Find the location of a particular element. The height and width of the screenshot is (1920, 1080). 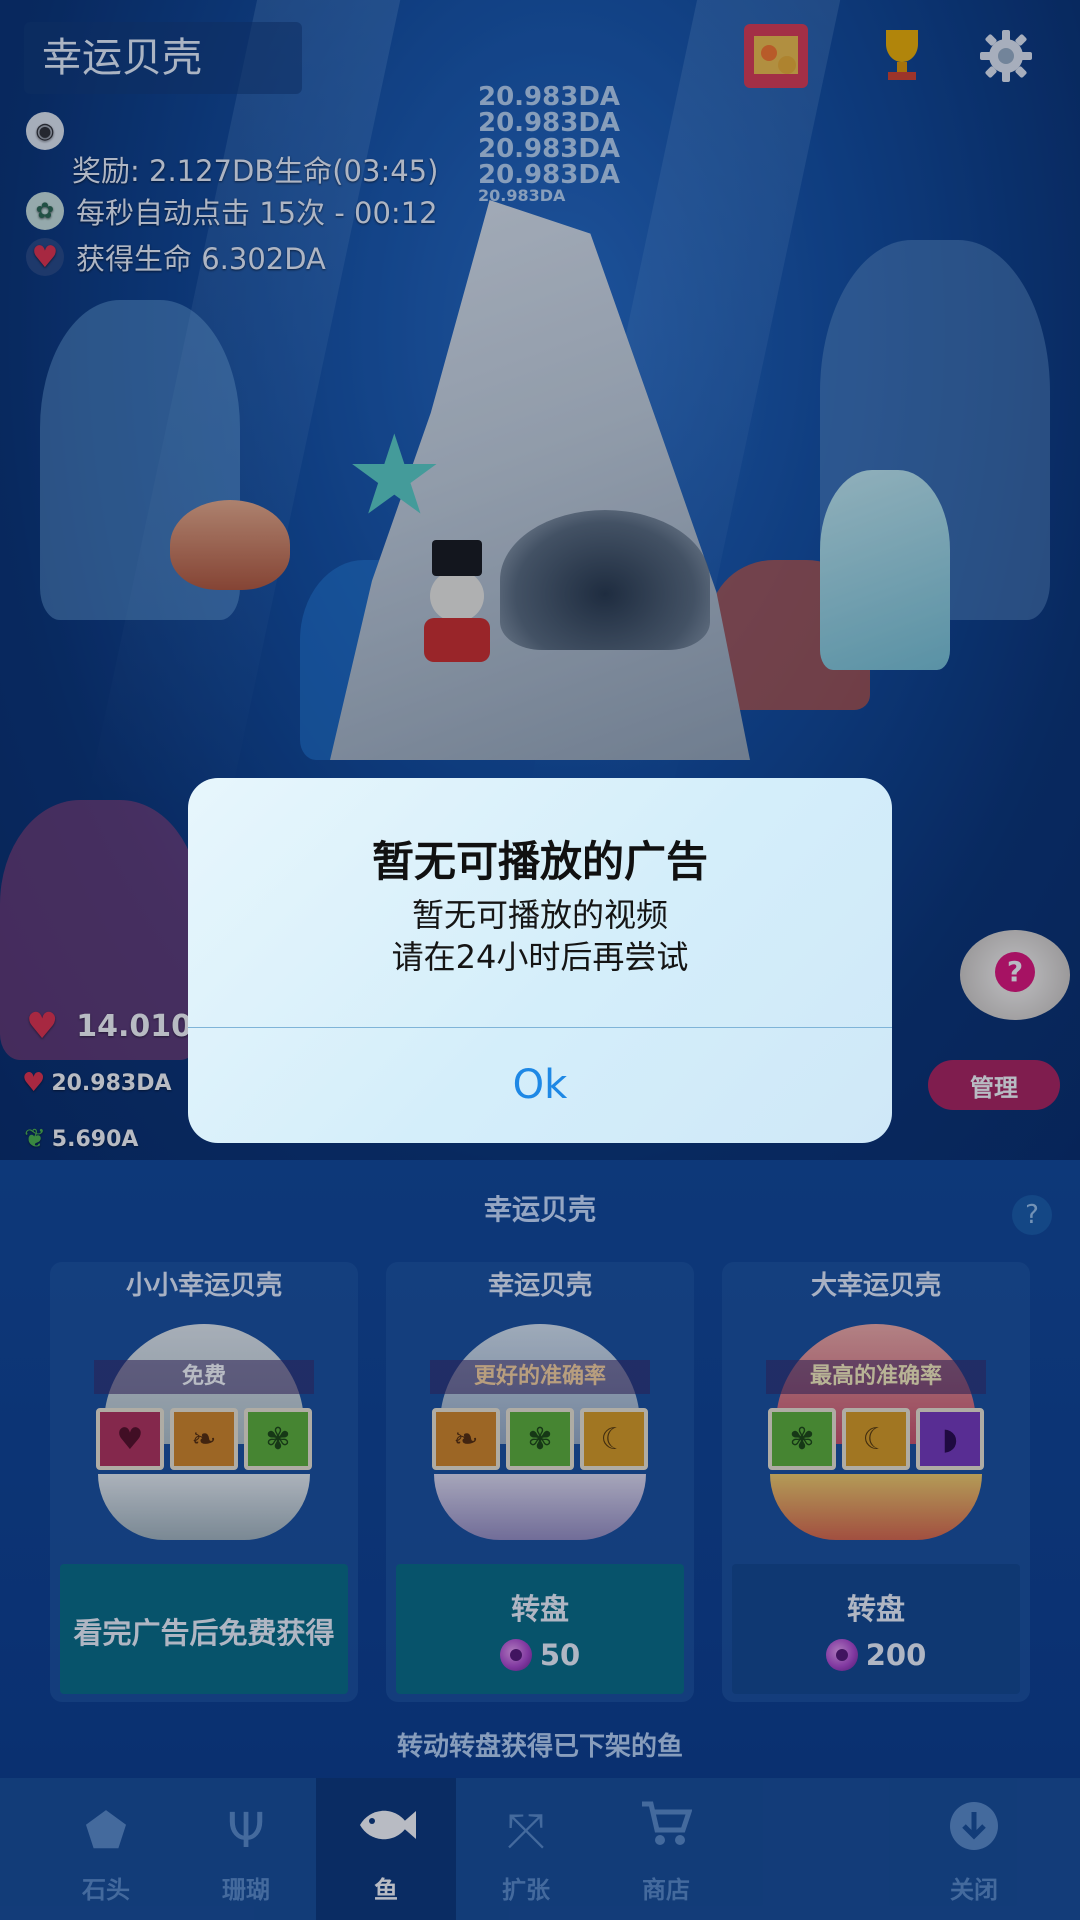

alert-message-line: 请在24小时后再尝试 is located at coordinates (540, 957).